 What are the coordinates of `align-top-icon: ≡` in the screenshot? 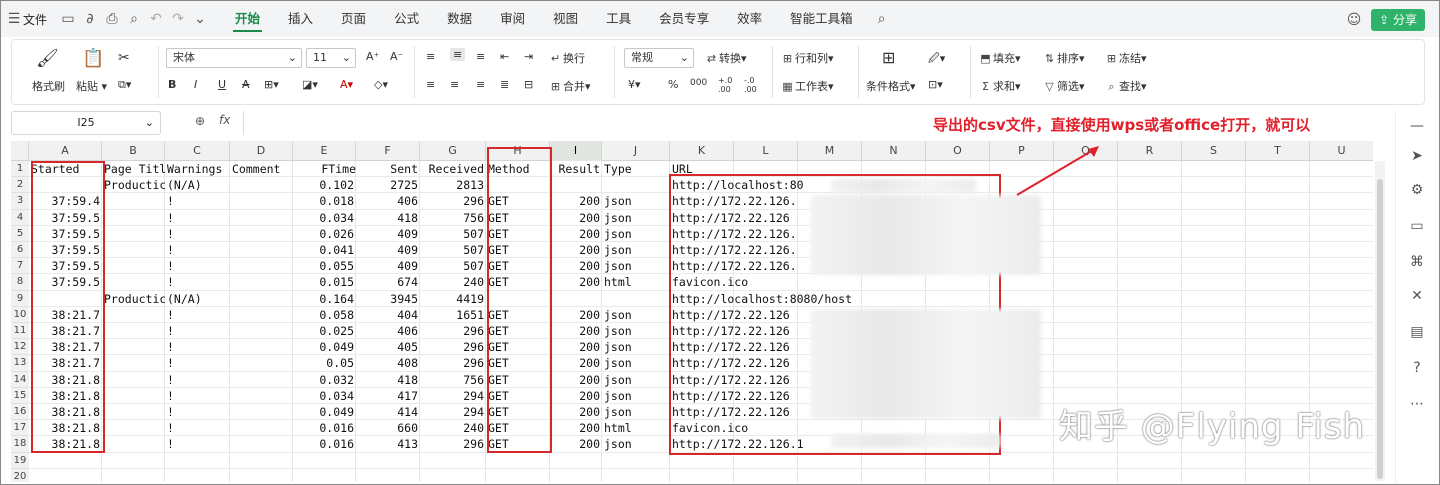 It's located at (430, 56).